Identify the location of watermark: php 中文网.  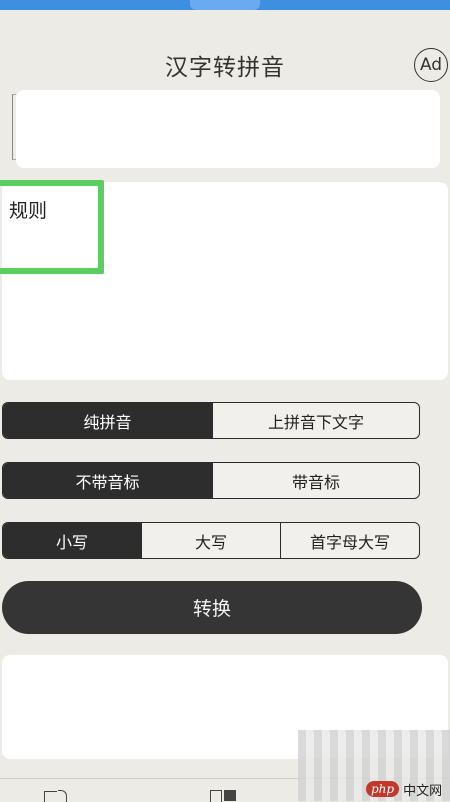
(406, 789).